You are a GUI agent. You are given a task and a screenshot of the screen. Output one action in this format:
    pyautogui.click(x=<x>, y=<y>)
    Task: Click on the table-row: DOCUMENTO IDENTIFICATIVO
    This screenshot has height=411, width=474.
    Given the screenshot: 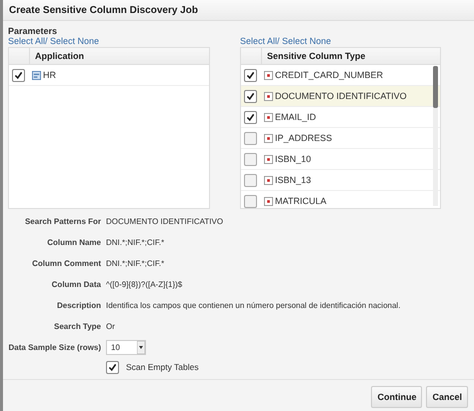 What is the action you would take?
    pyautogui.click(x=340, y=96)
    